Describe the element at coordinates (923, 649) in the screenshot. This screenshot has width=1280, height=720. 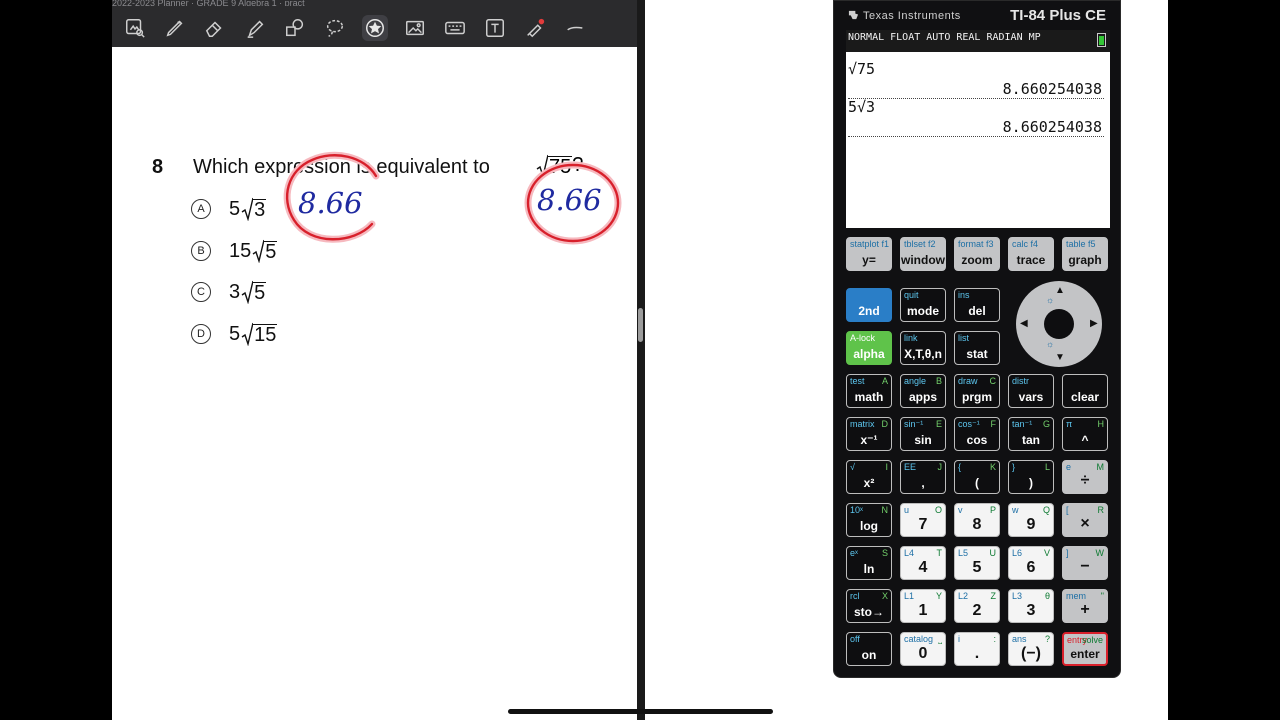
I see `key-0: catalog ⎵ 0` at that location.